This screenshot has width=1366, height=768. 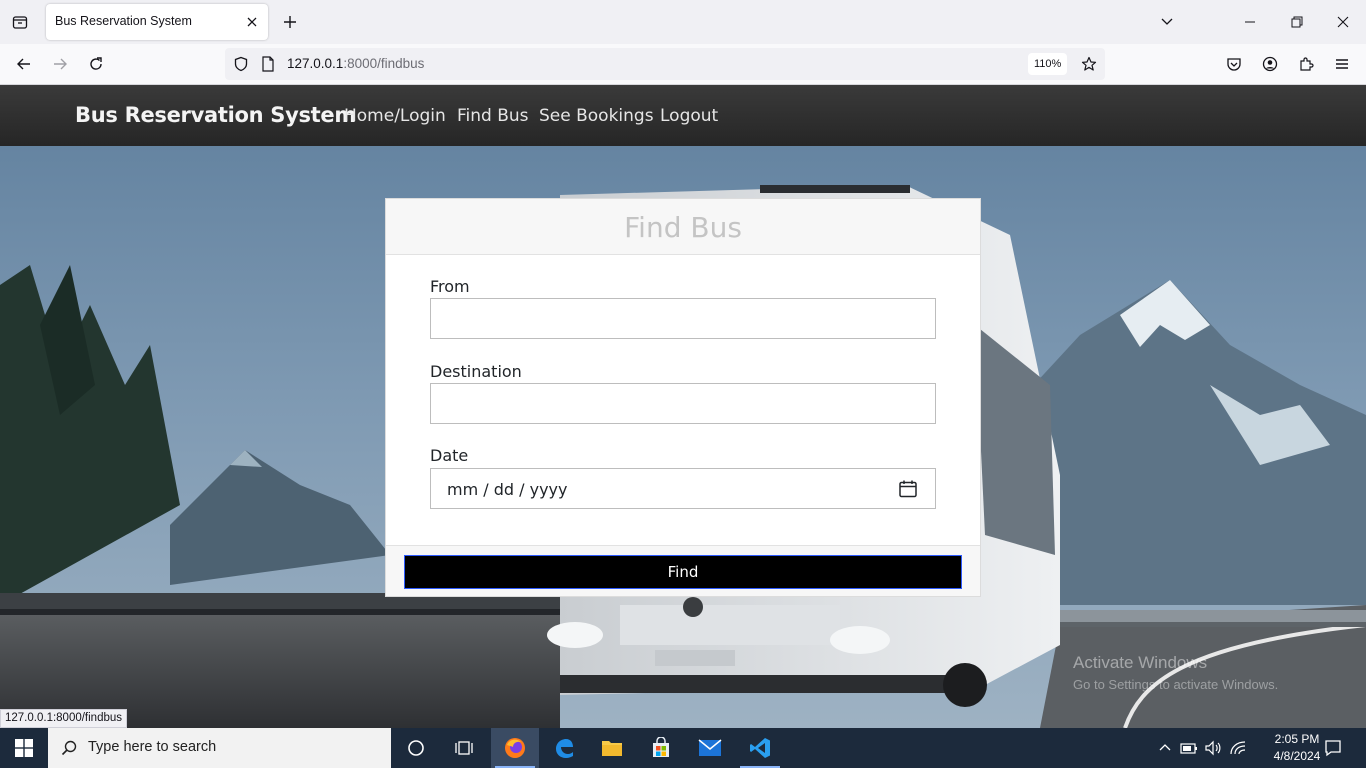 I want to click on network-icon, so click(x=1238, y=748).